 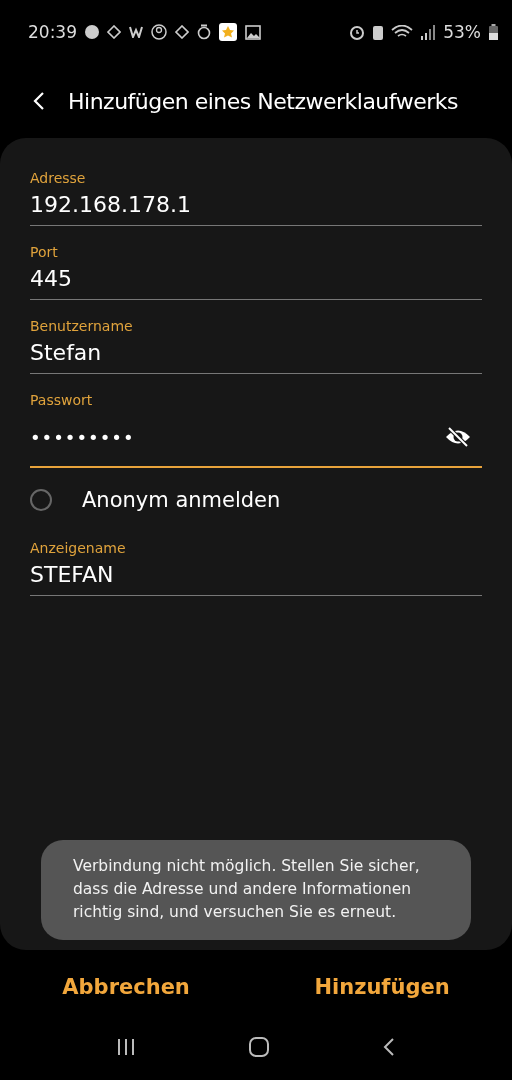 What do you see at coordinates (82, 326) in the screenshot?
I see `field-label: Benutzername` at bounding box center [82, 326].